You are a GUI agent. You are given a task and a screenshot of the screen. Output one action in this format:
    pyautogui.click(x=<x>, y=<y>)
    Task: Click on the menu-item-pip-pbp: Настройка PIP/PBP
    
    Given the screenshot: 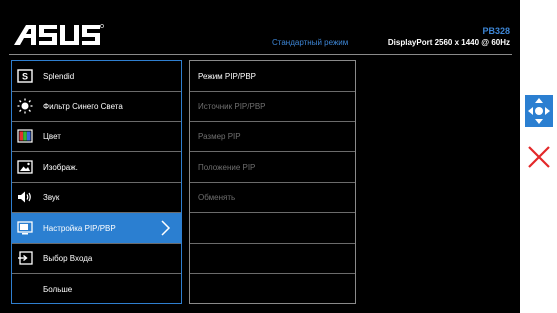 What is the action you would take?
    pyautogui.click(x=96, y=228)
    